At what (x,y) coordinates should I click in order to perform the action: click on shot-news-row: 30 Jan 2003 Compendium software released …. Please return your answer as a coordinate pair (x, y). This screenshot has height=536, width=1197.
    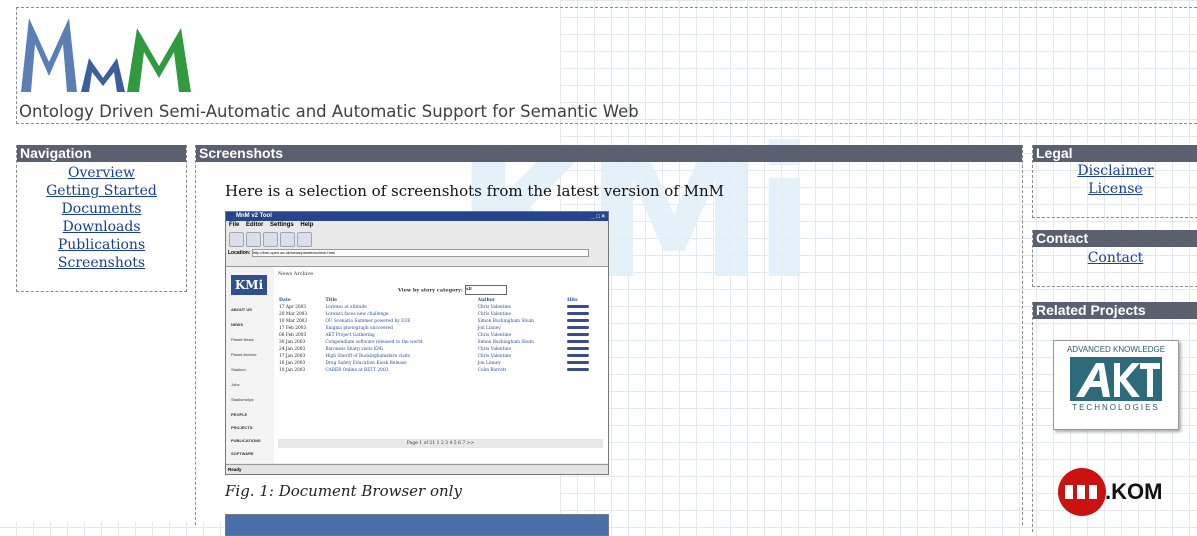
    Looking at the image, I should click on (440, 342).